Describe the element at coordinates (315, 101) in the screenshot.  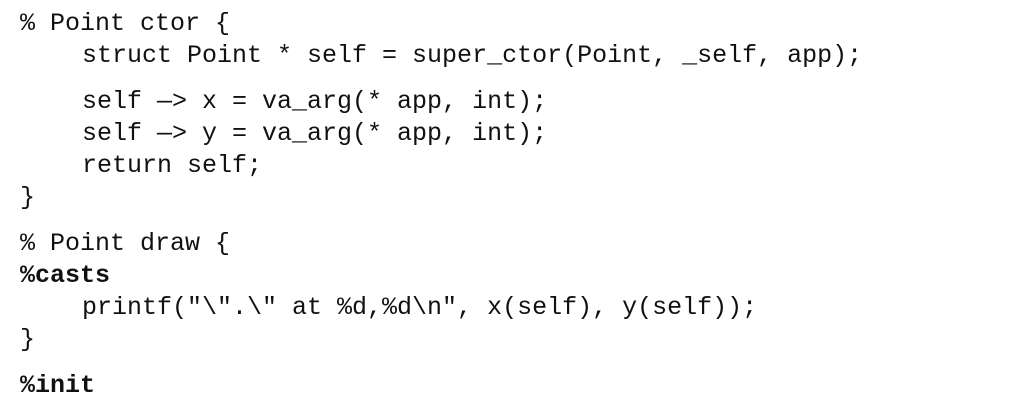
I see `ctor-x-line: self —> x = va_arg(* app, int);` at that location.